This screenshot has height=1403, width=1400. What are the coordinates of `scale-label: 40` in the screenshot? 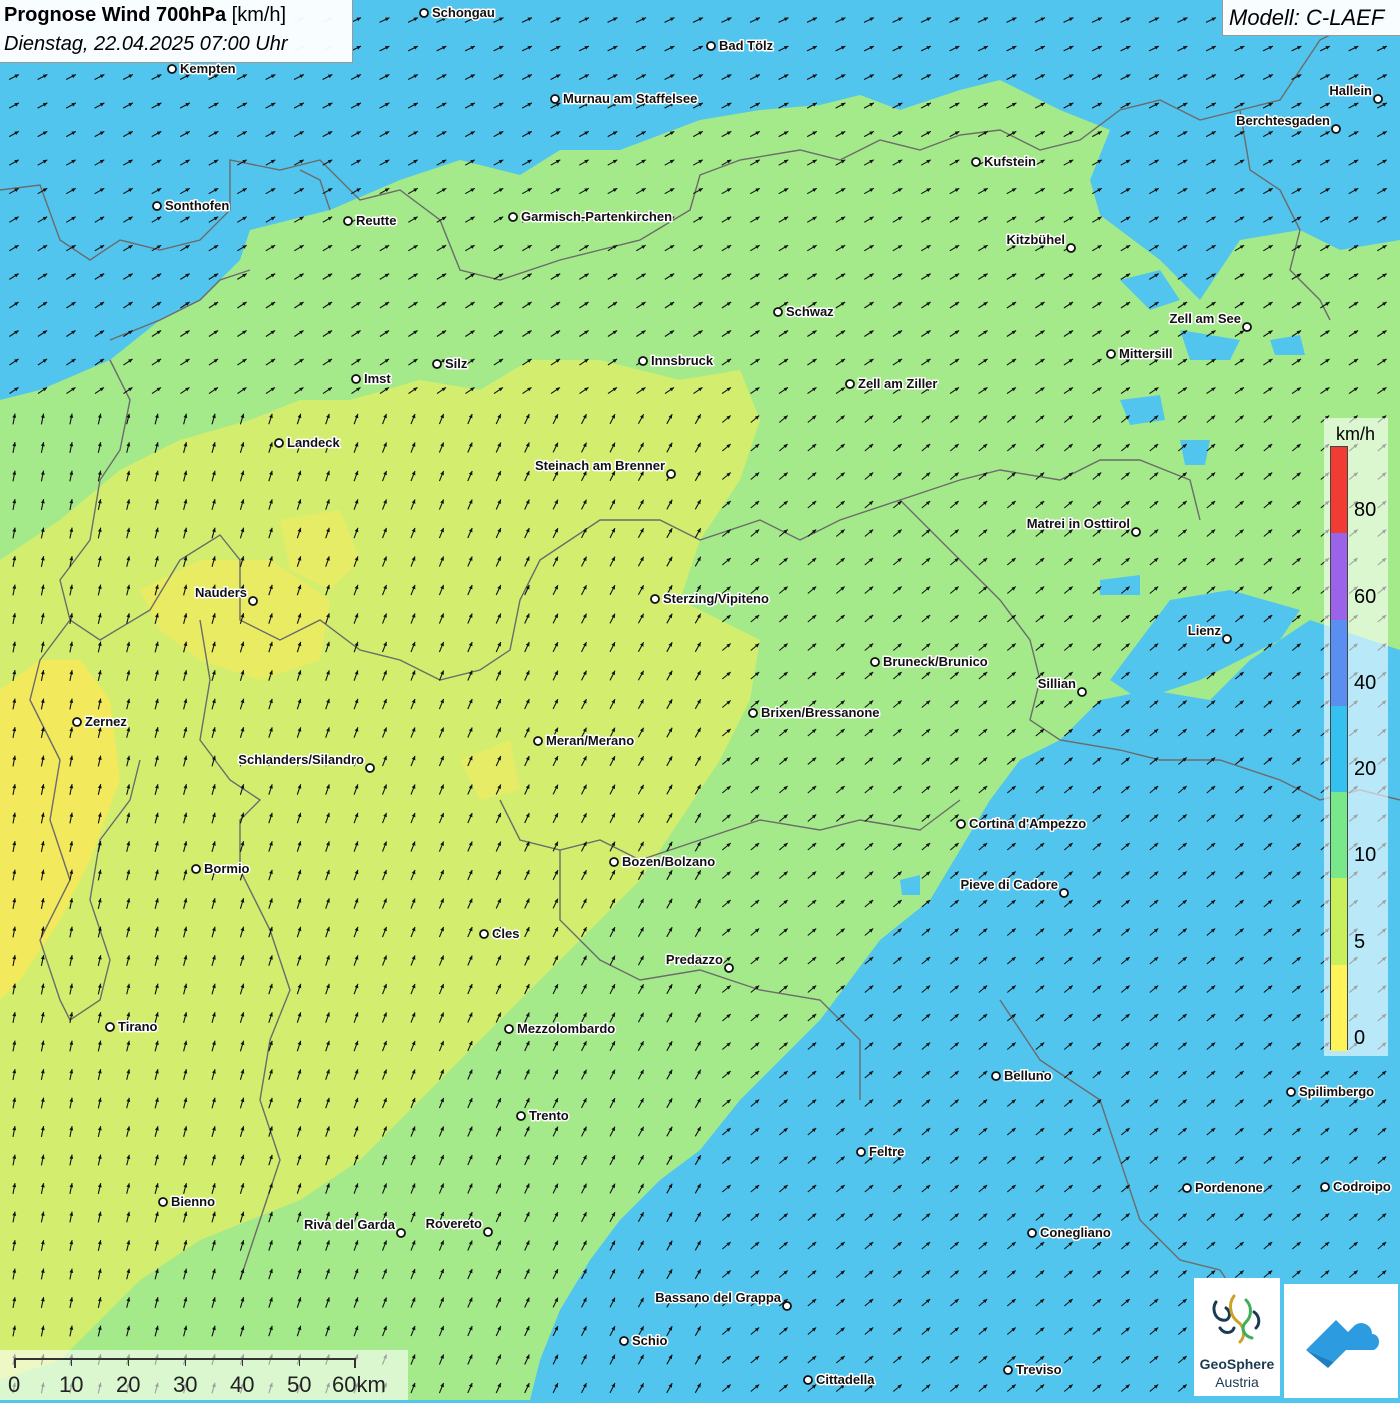 It's located at (242, 1384).